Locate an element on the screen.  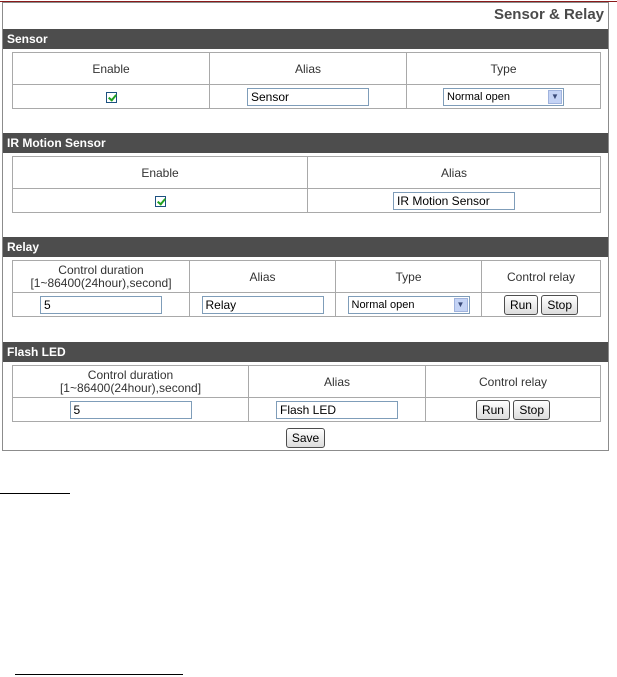
relay-type-header: Type is located at coordinates (408, 276).